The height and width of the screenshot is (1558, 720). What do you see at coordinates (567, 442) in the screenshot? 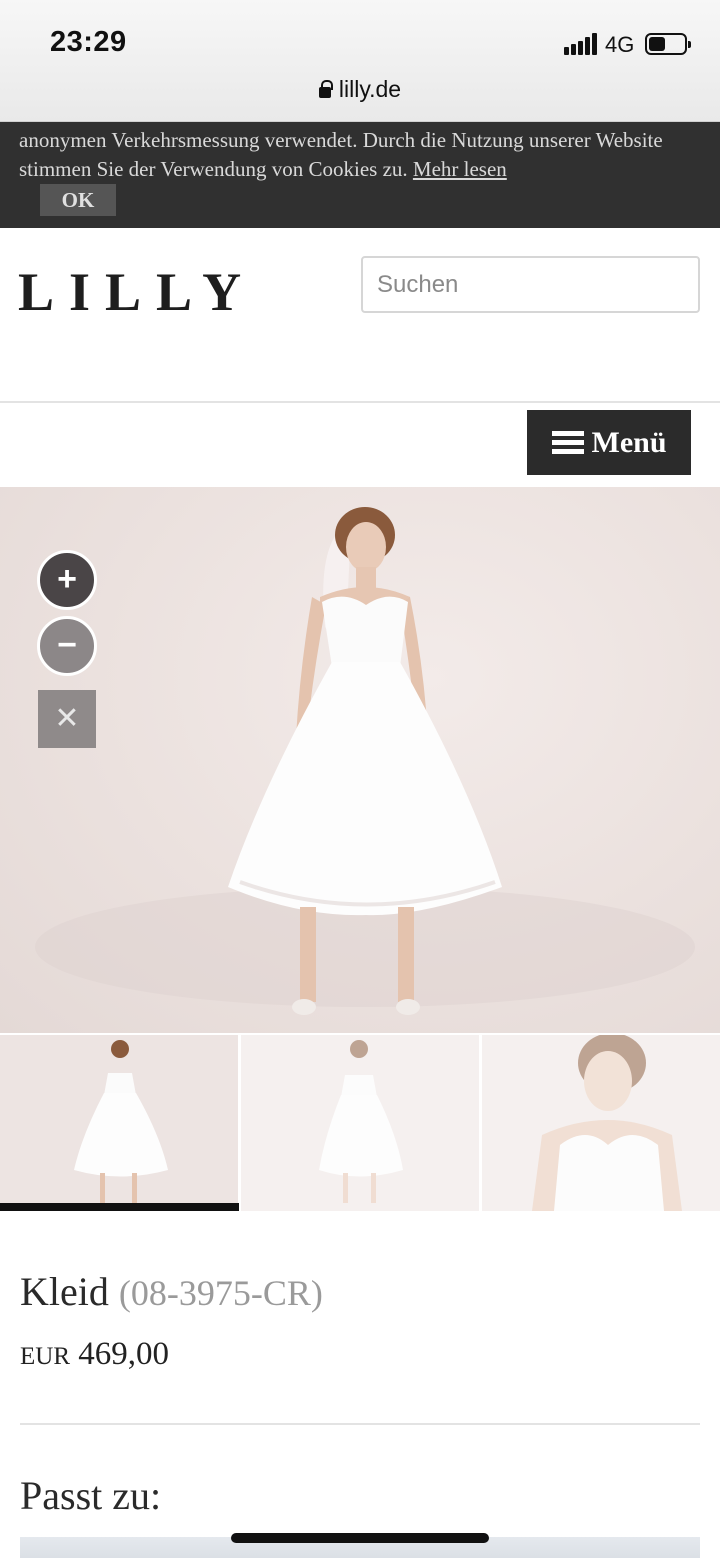
I see `hamburger-icon` at bounding box center [567, 442].